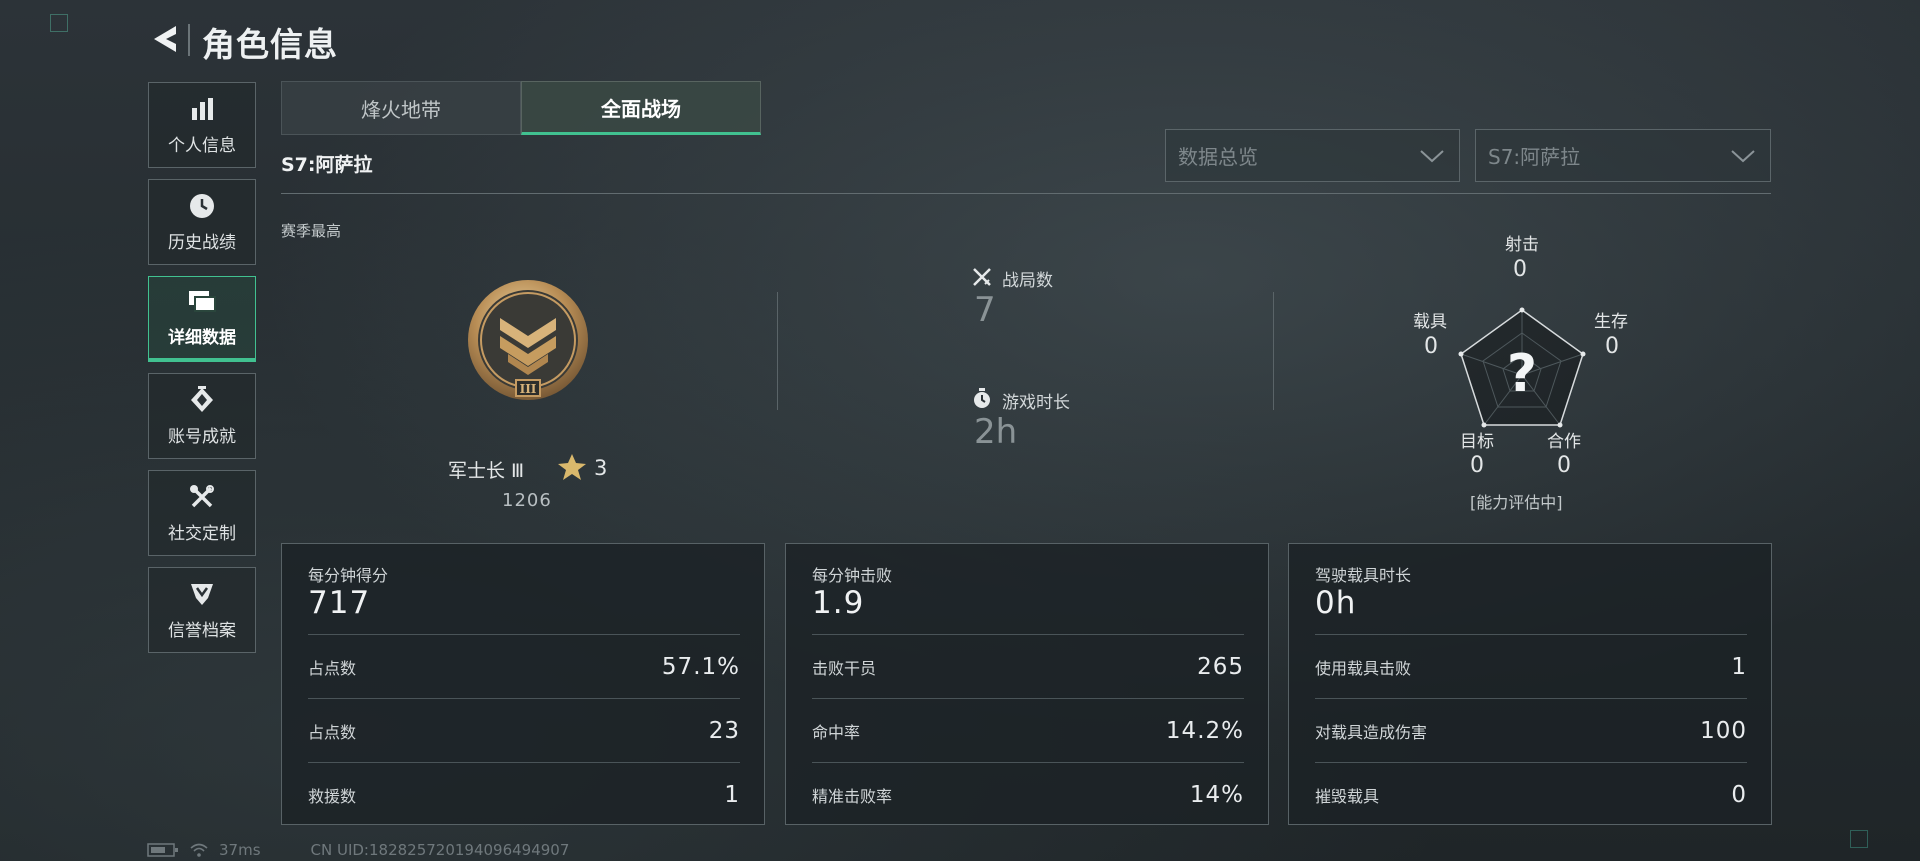 The height and width of the screenshot is (861, 1920). I want to click on stat-row-value: 14.2%, so click(1204, 730).